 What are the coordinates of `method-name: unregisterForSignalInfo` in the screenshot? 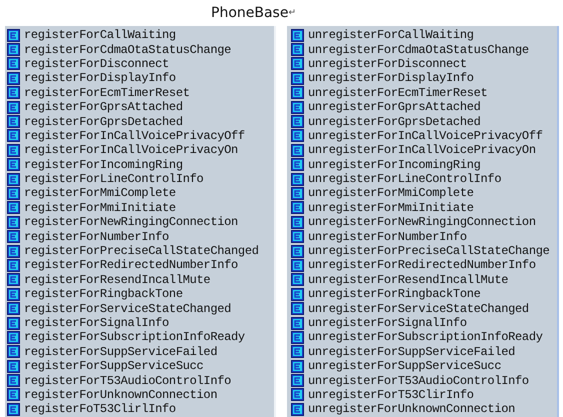 It's located at (387, 323).